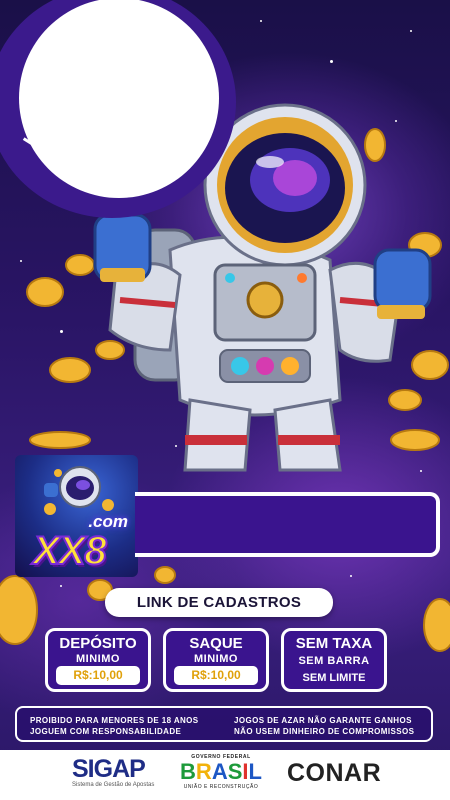  I want to click on deposit-card-value: R$:10,00, so click(98, 675).